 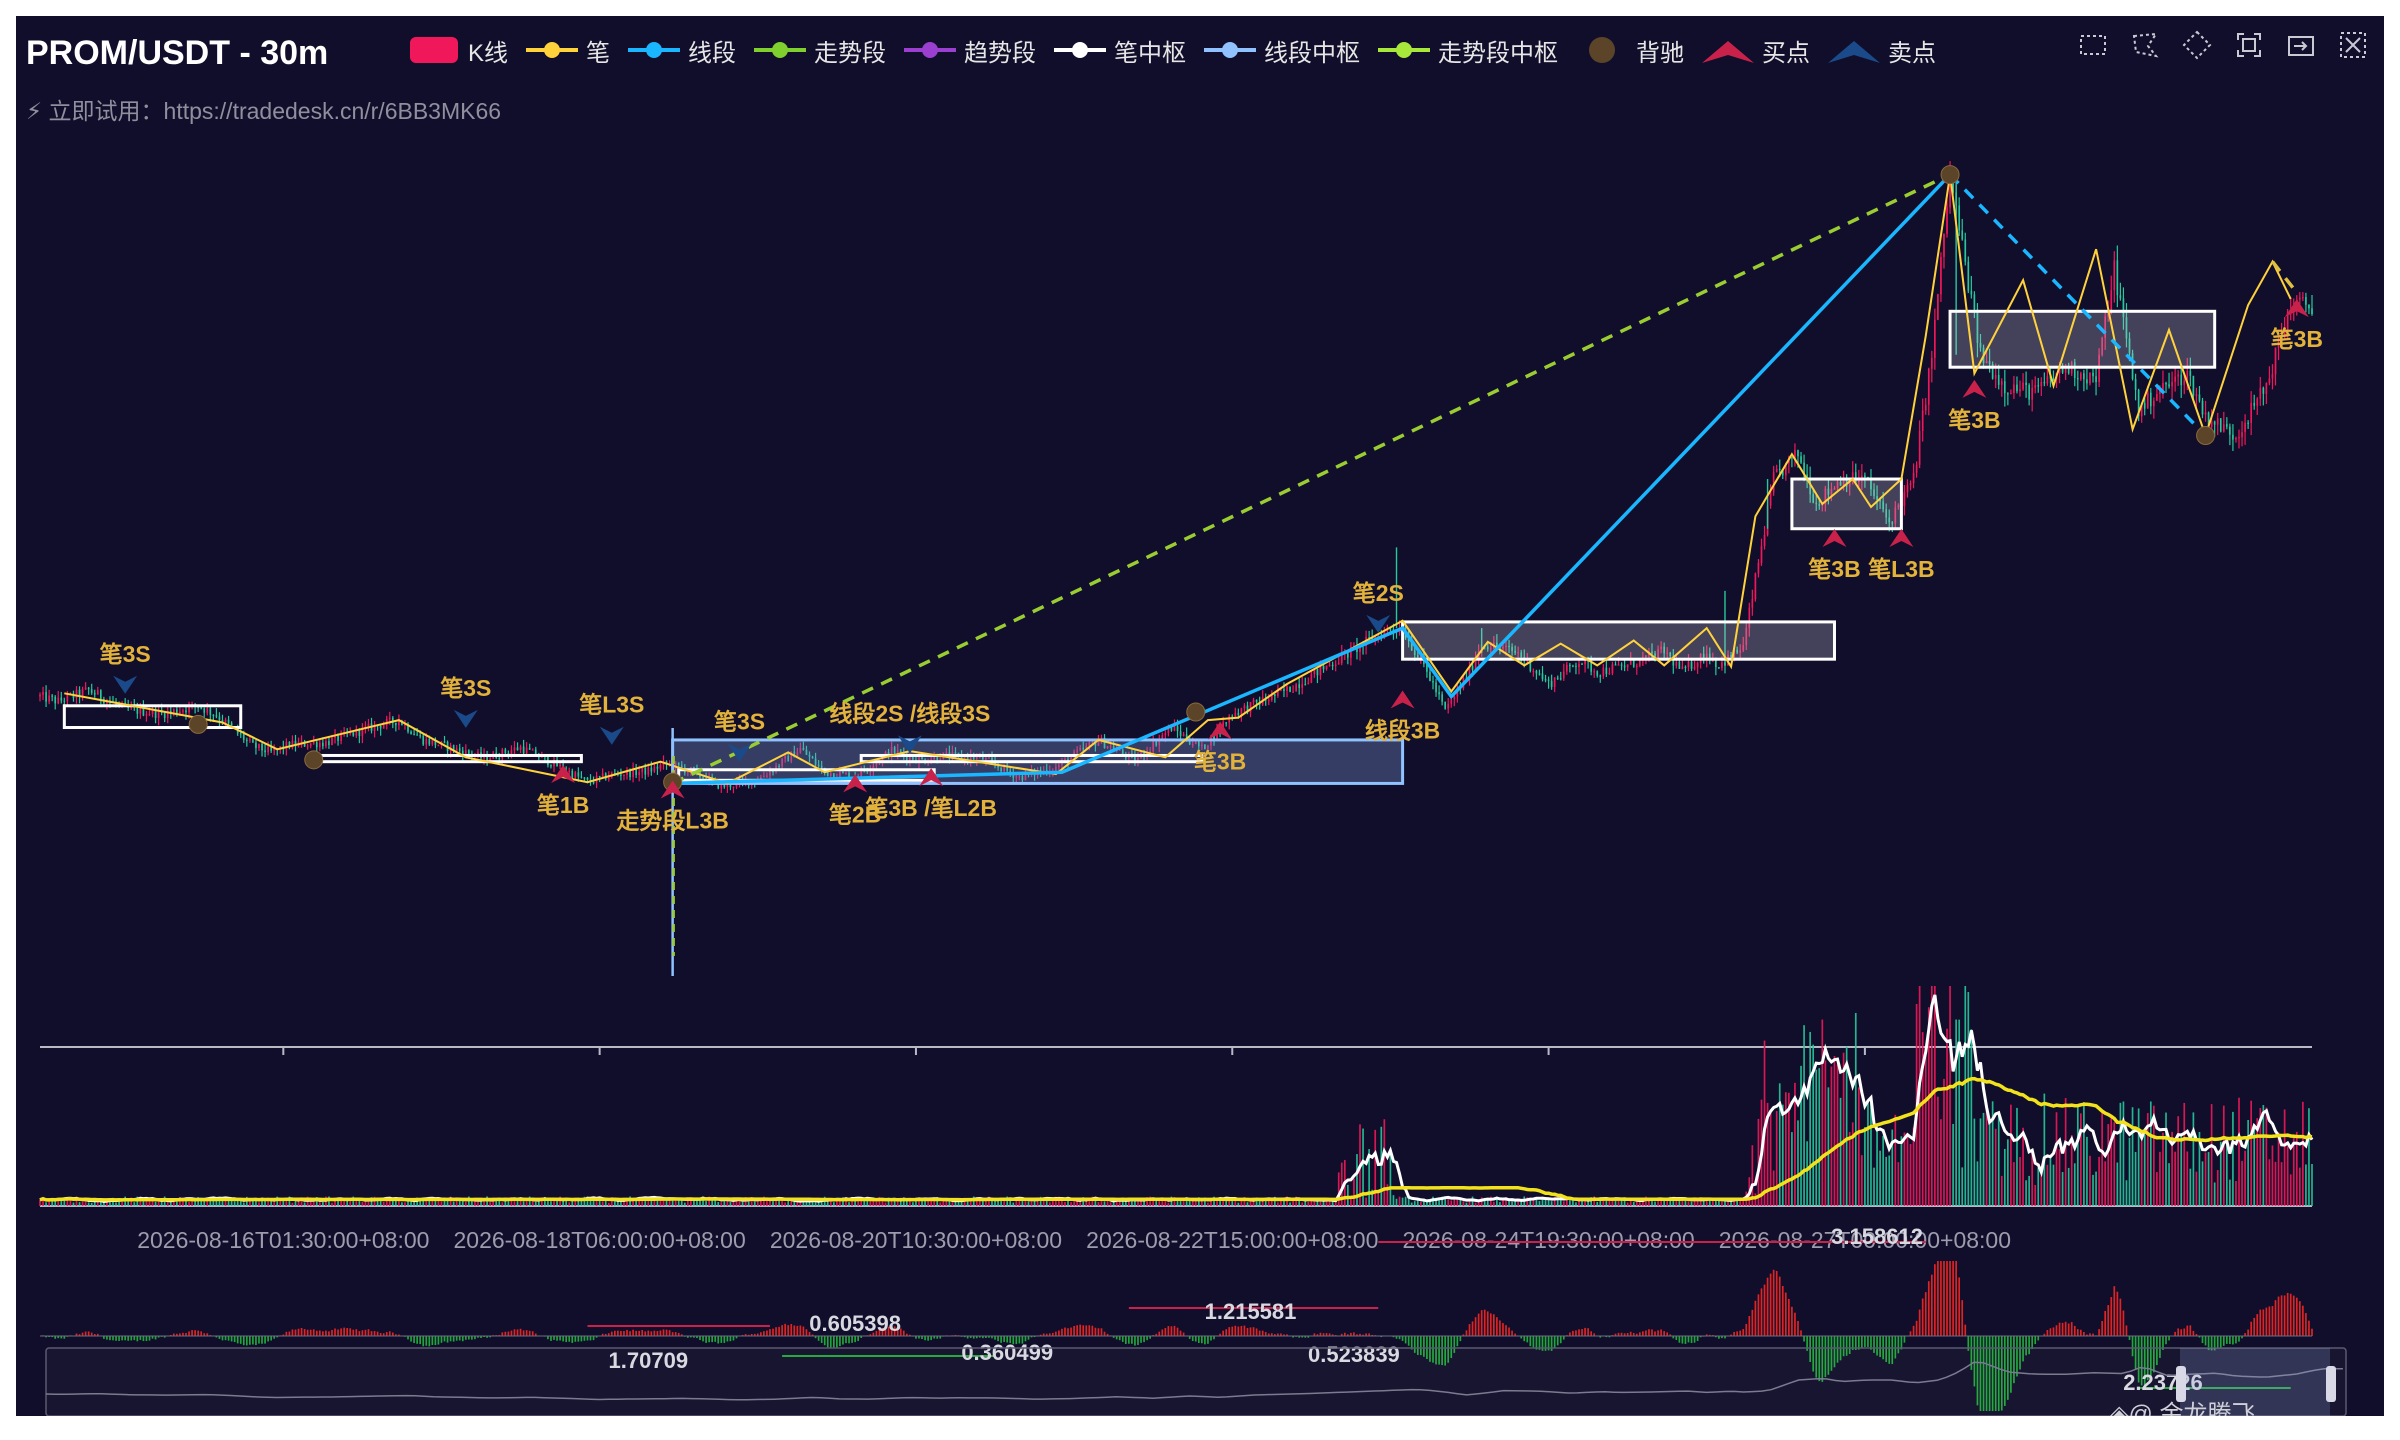 I want to click on datazoom-slider, so click(x=1196, y=1381).